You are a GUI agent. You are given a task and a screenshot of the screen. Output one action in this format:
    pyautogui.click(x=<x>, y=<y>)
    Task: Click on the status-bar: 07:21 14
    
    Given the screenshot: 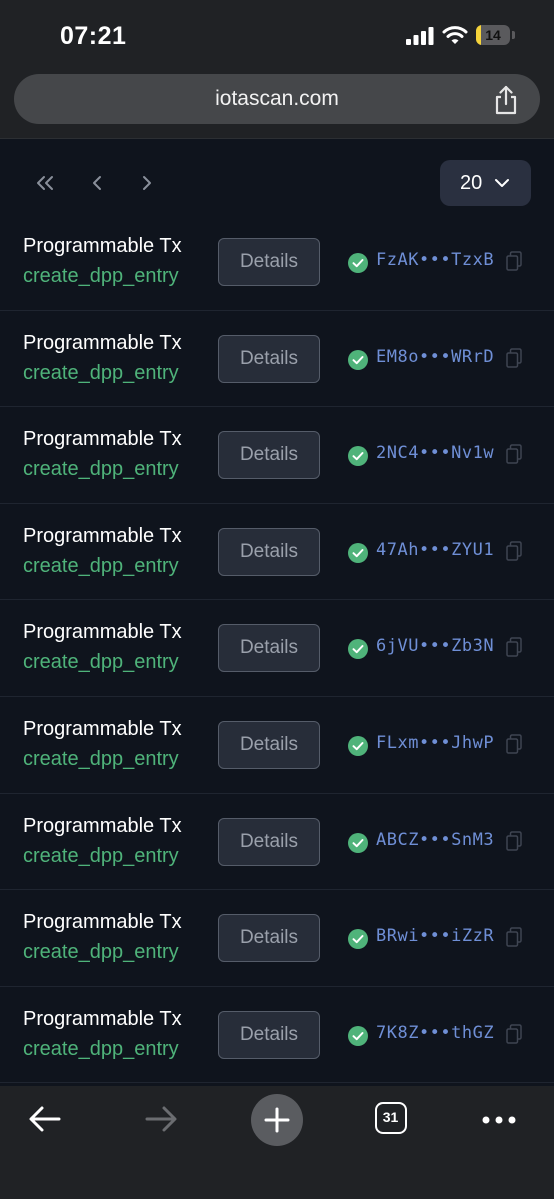 What is the action you would take?
    pyautogui.click(x=277, y=35)
    